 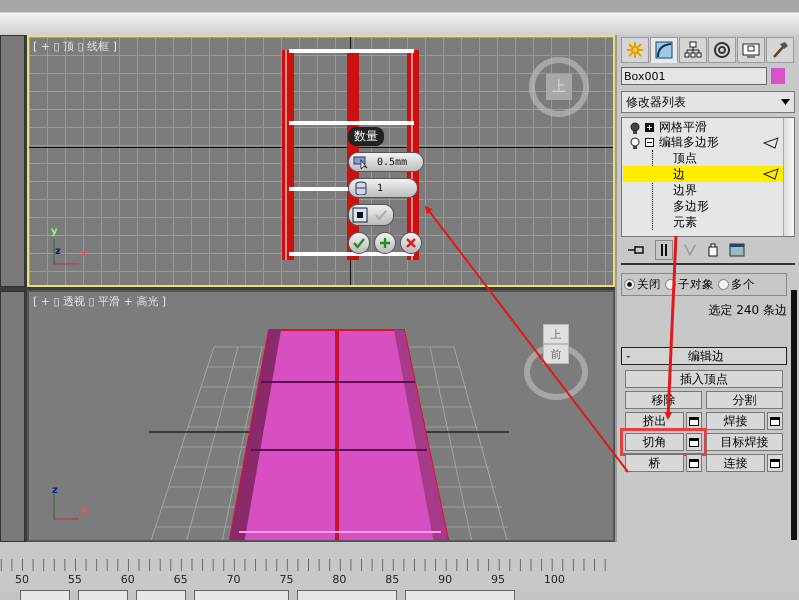 What do you see at coordinates (718, 158) in the screenshot?
I see `subobject-item: 顶点` at bounding box center [718, 158].